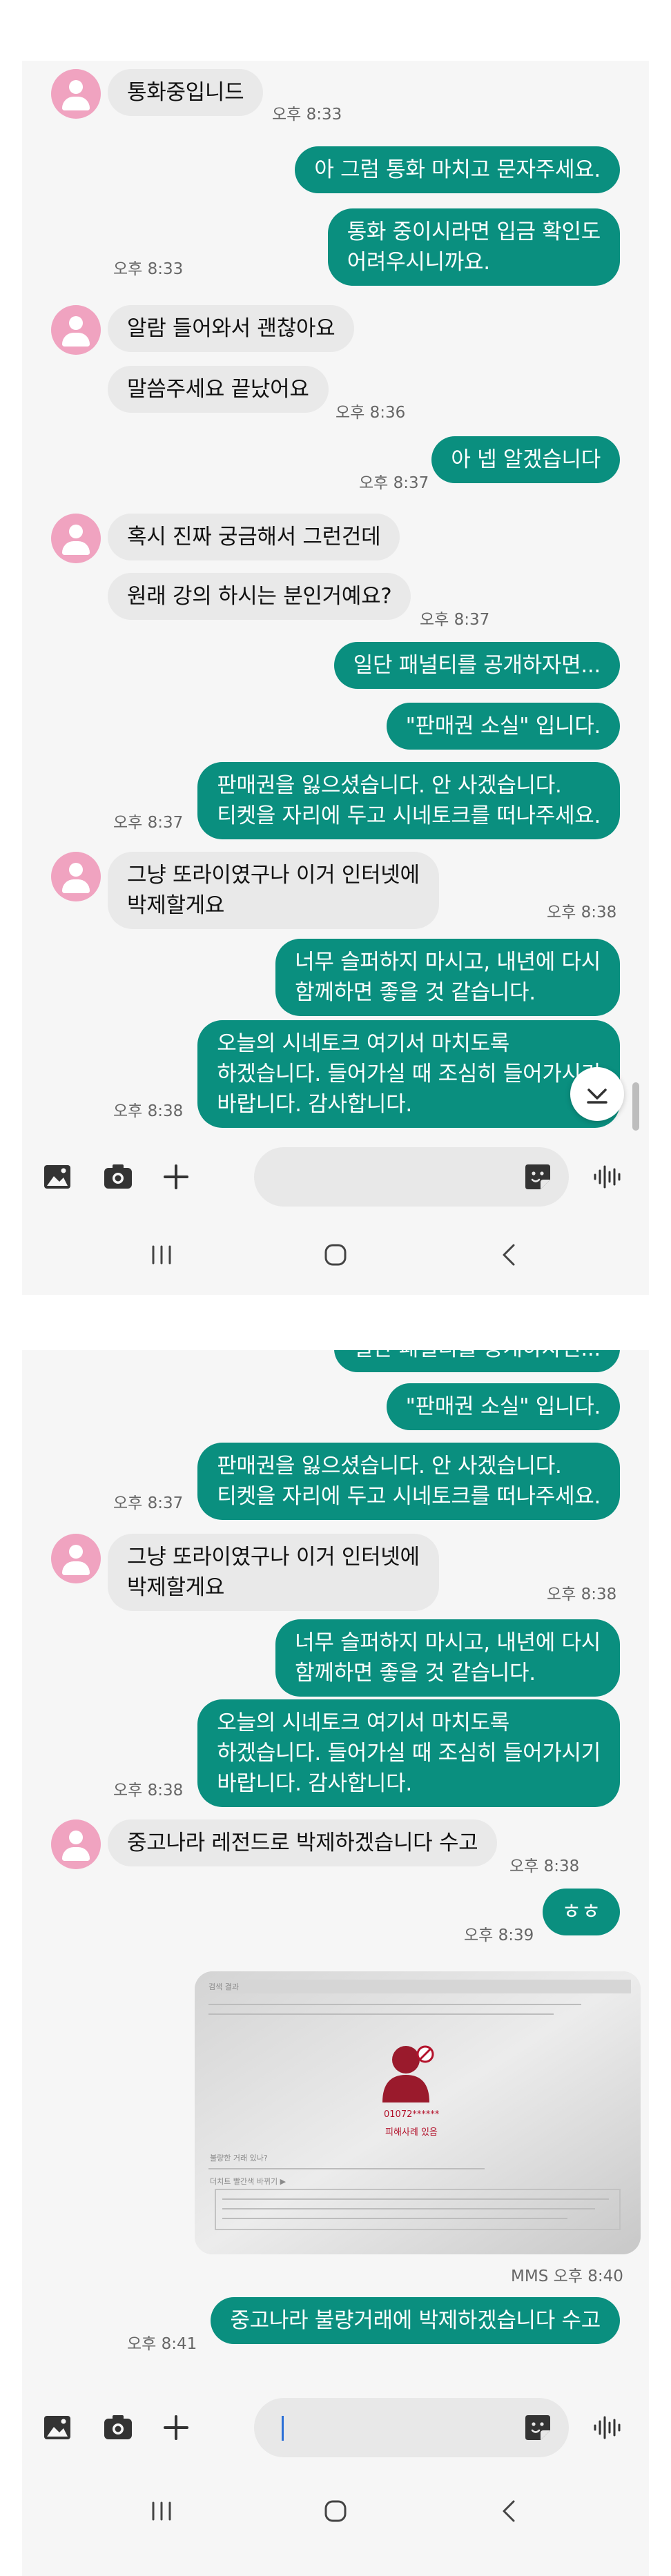 The image size is (671, 2576). I want to click on scroll-to-bottom-button, so click(597, 1094).